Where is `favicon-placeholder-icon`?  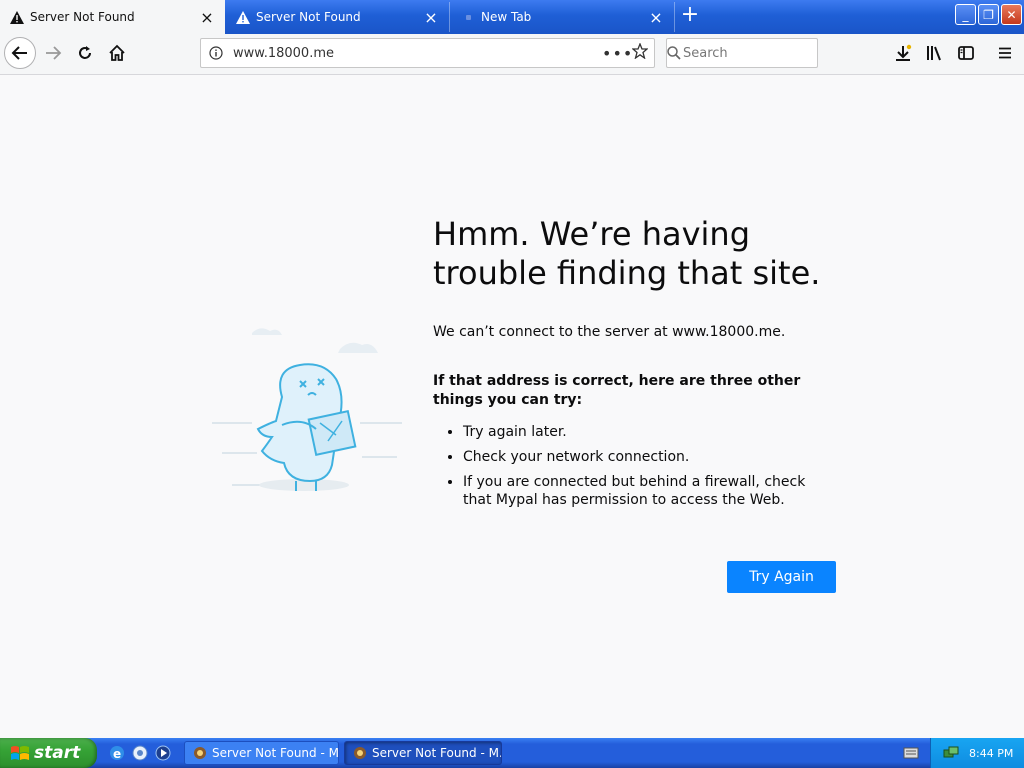 favicon-placeholder-icon is located at coordinates (468, 17).